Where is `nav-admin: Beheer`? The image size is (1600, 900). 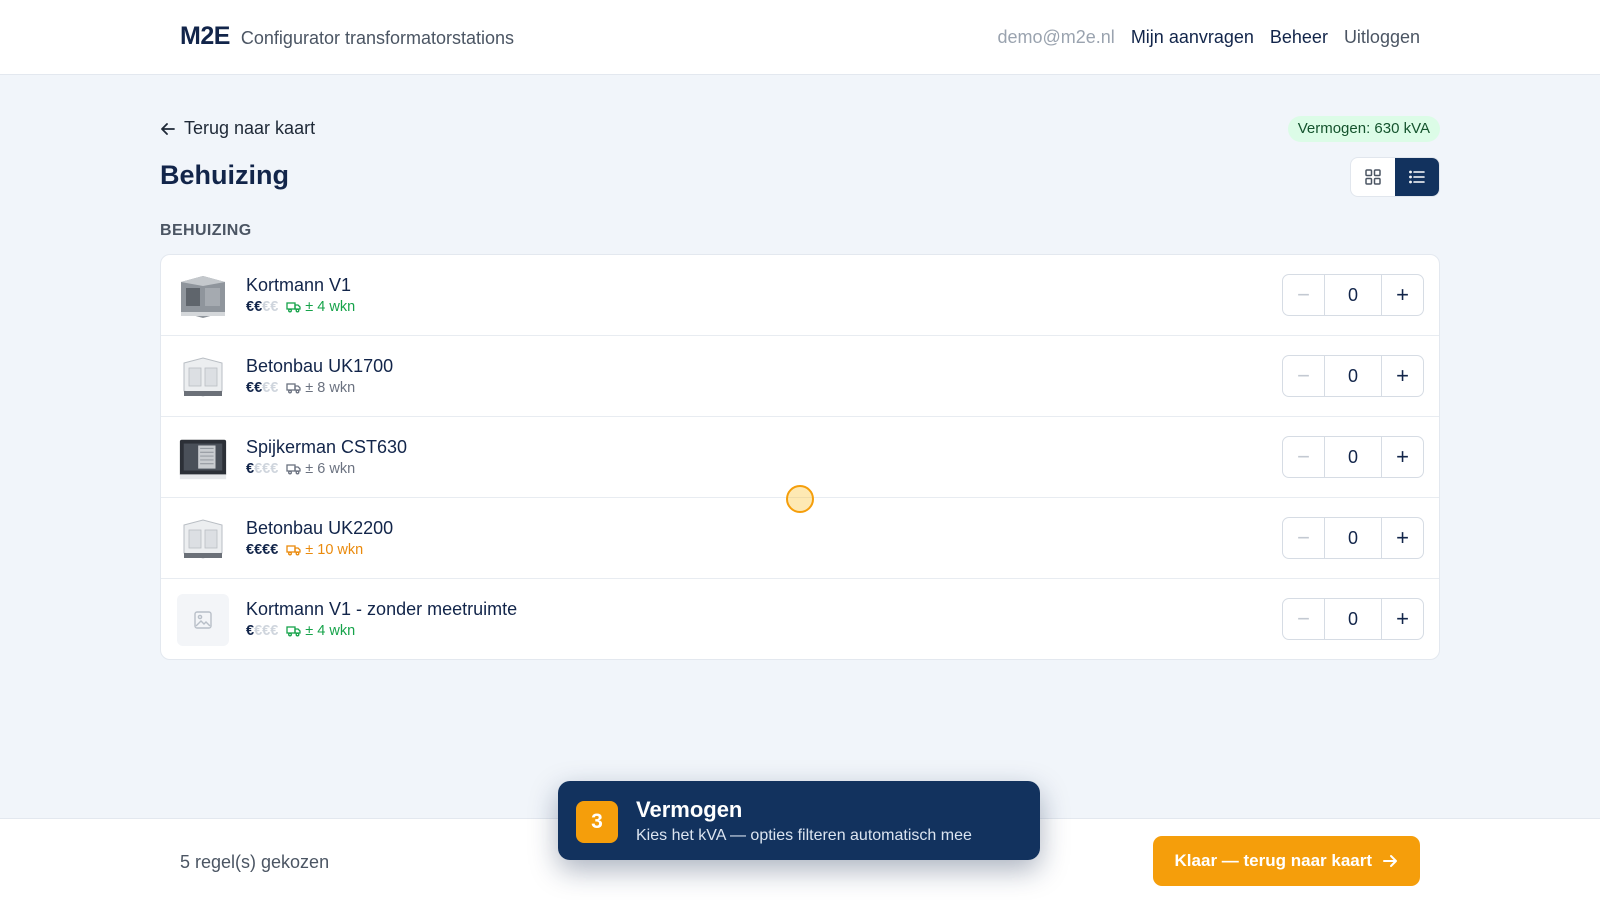 nav-admin: Beheer is located at coordinates (1299, 37).